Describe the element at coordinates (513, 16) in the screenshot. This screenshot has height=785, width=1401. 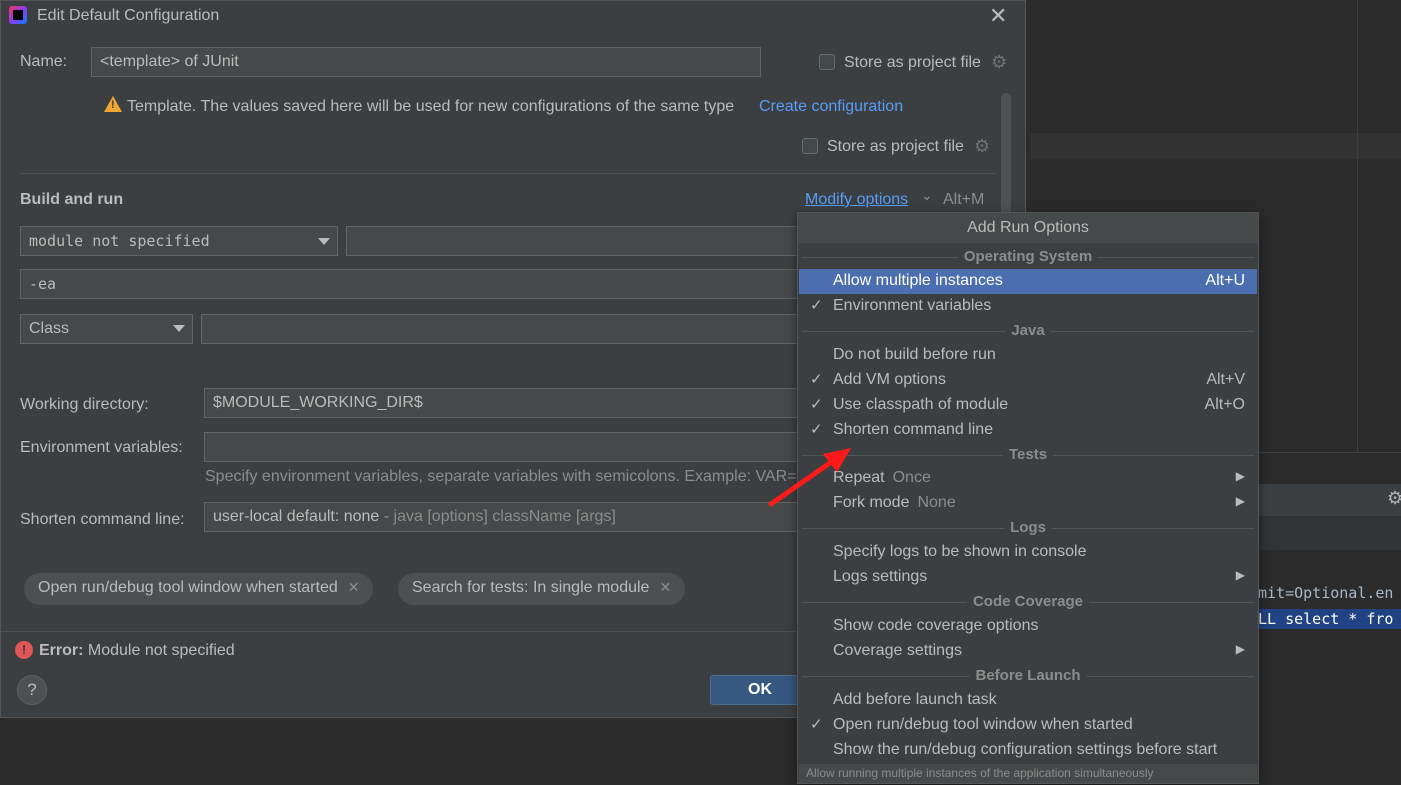
I see `dialog-titlebar: Edit Default Configuration ✕` at that location.